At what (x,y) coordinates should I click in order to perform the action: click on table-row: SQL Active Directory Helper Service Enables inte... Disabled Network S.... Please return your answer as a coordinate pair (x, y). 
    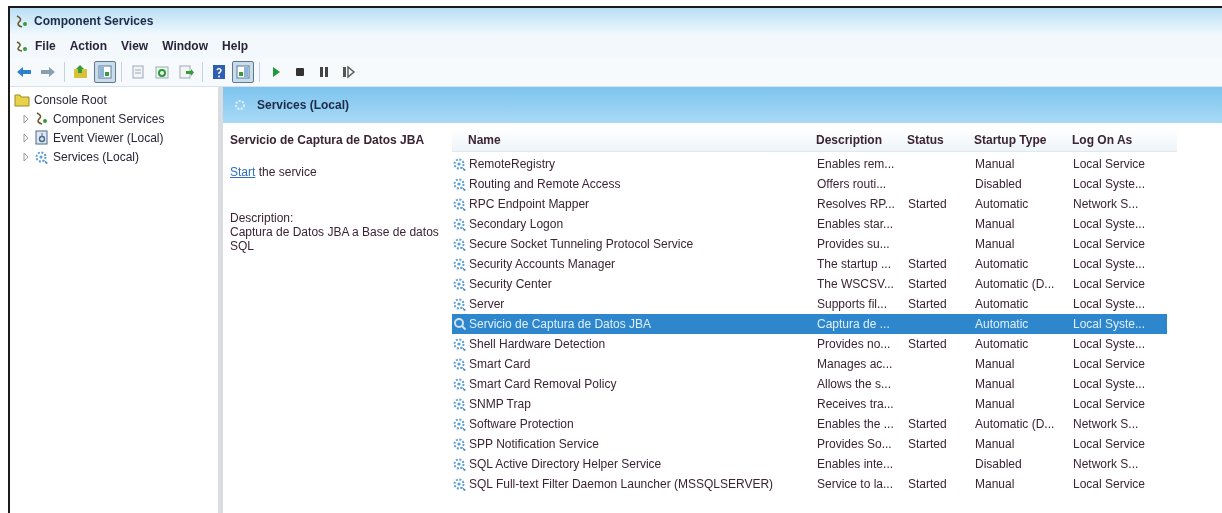
    Looking at the image, I should click on (809, 464).